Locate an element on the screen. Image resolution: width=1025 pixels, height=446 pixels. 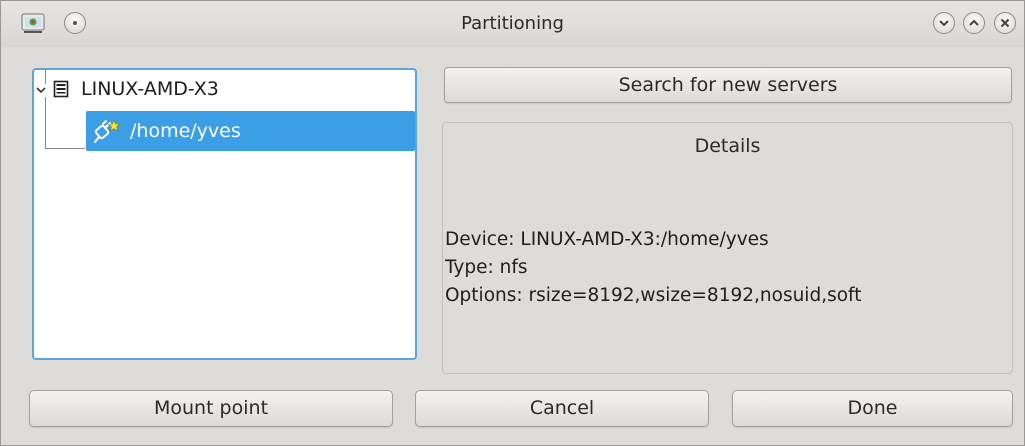
tree-item-share: /home/yves is located at coordinates (250, 131).